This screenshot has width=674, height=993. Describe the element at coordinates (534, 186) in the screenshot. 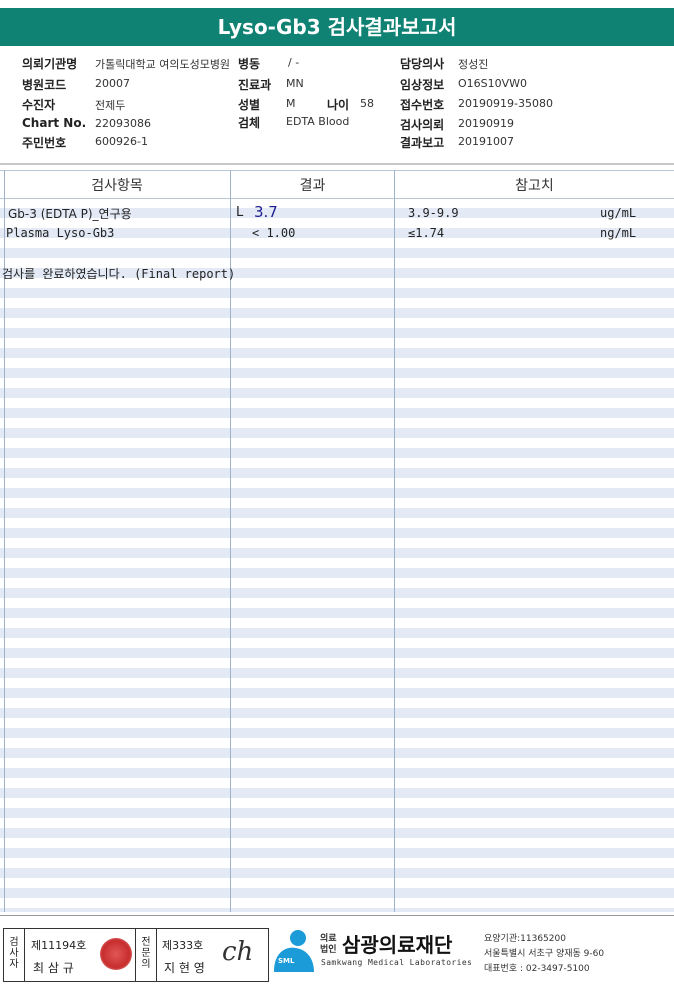

I see `header-reference: 참고치` at that location.